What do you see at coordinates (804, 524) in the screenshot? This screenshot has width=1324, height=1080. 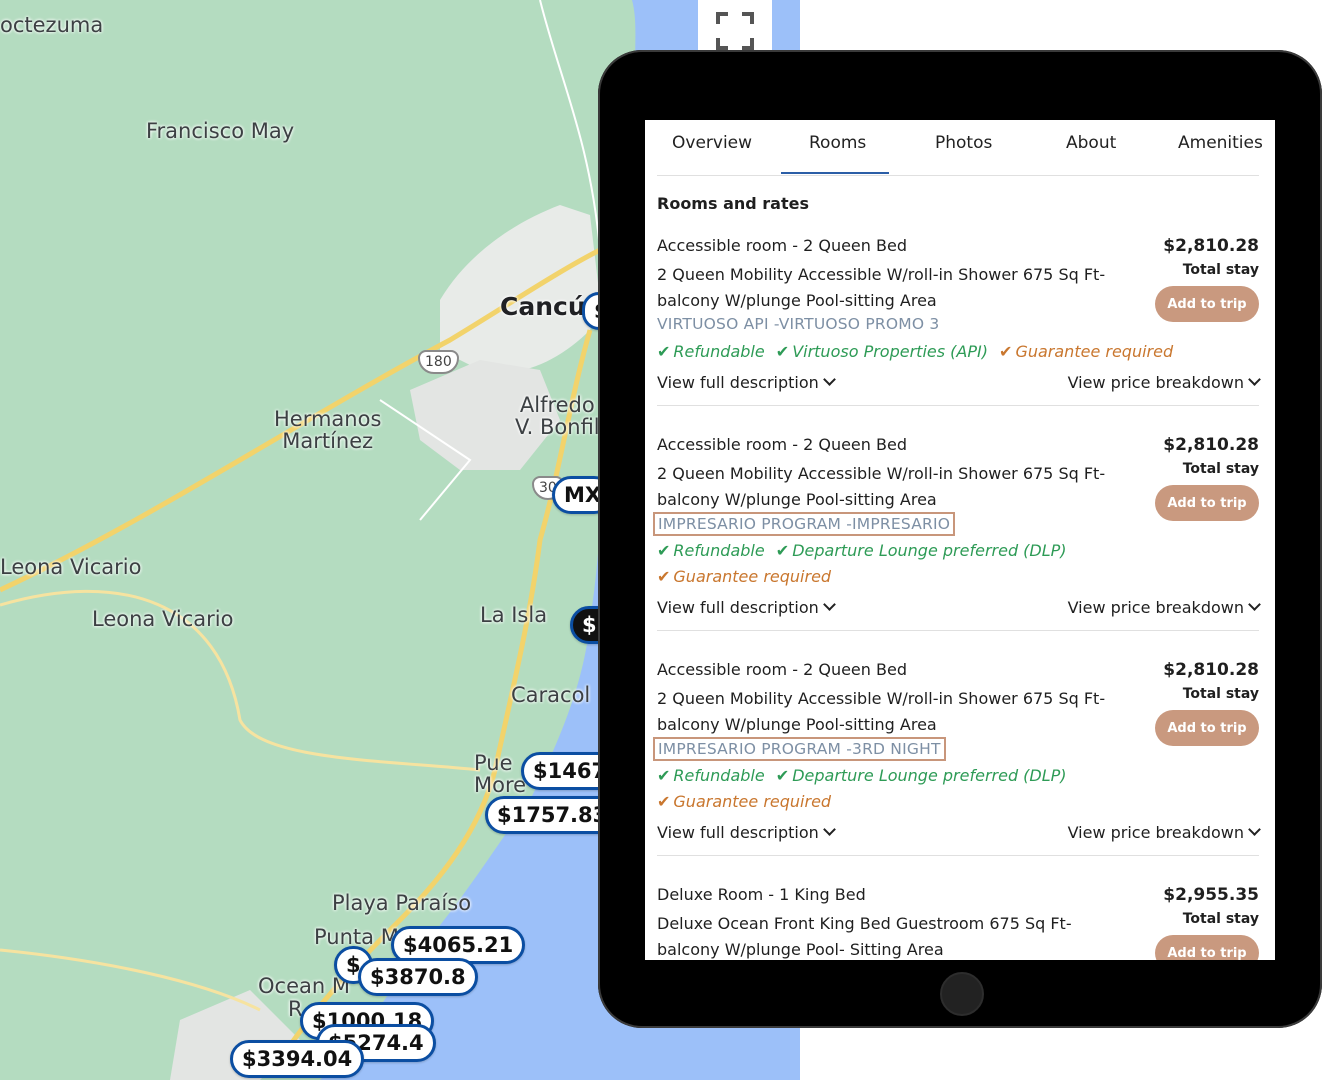 I see `rate-program: IMPRESARIO PROGRAM -IMPRESARIO` at bounding box center [804, 524].